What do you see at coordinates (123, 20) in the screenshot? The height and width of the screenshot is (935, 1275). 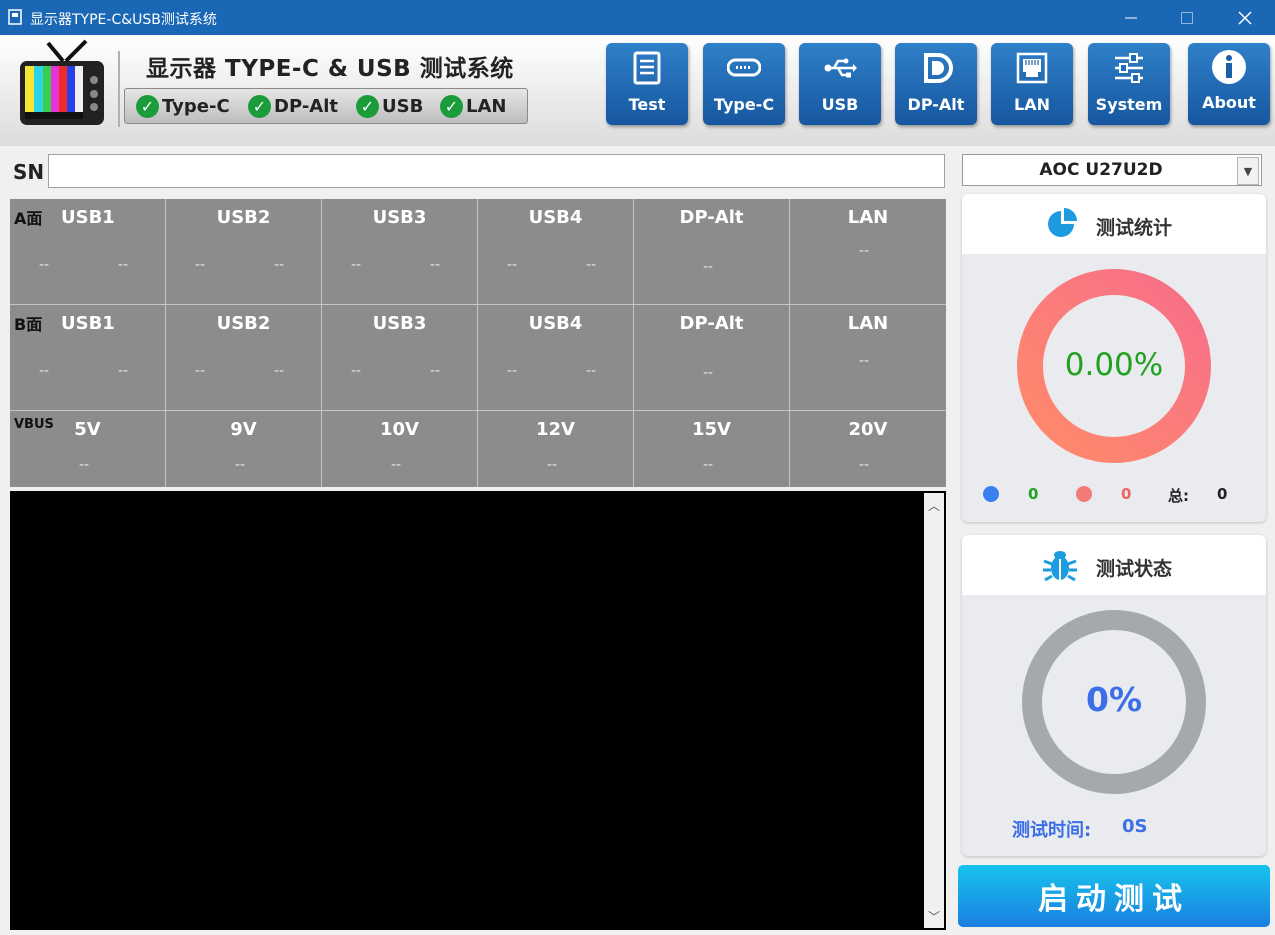 I see `window-title: 显示器TYPE-C&USB测试系统` at bounding box center [123, 20].